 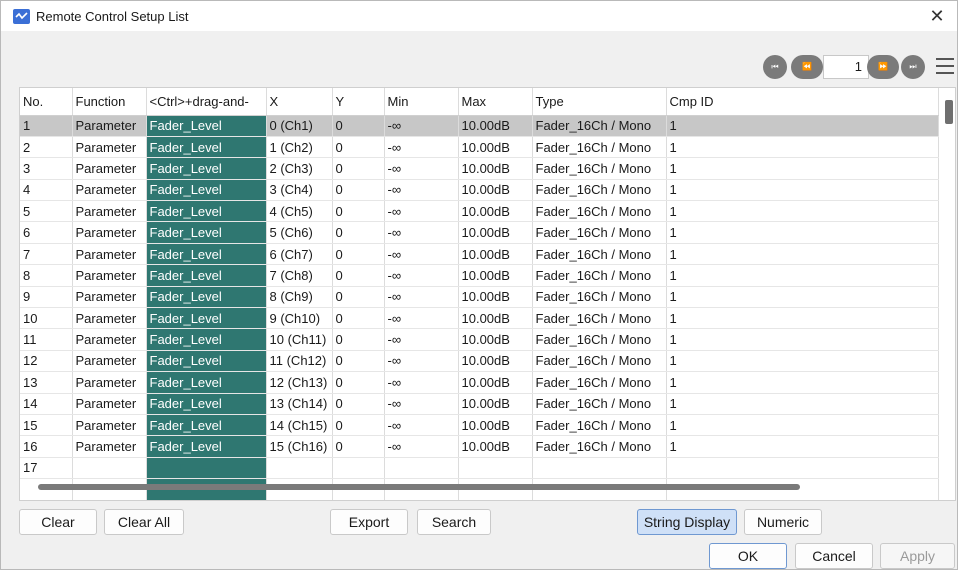 What do you see at coordinates (299, 468) in the screenshot?
I see `cell-x` at bounding box center [299, 468].